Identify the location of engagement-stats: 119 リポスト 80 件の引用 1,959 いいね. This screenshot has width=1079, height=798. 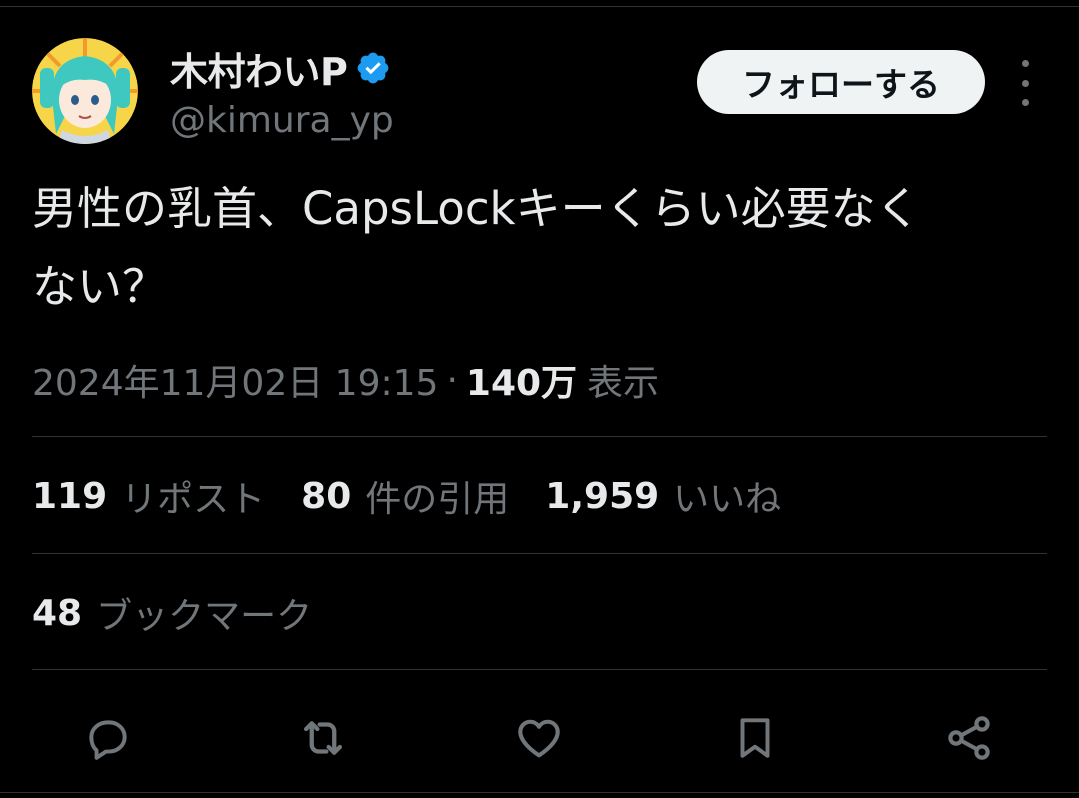
(424, 496).